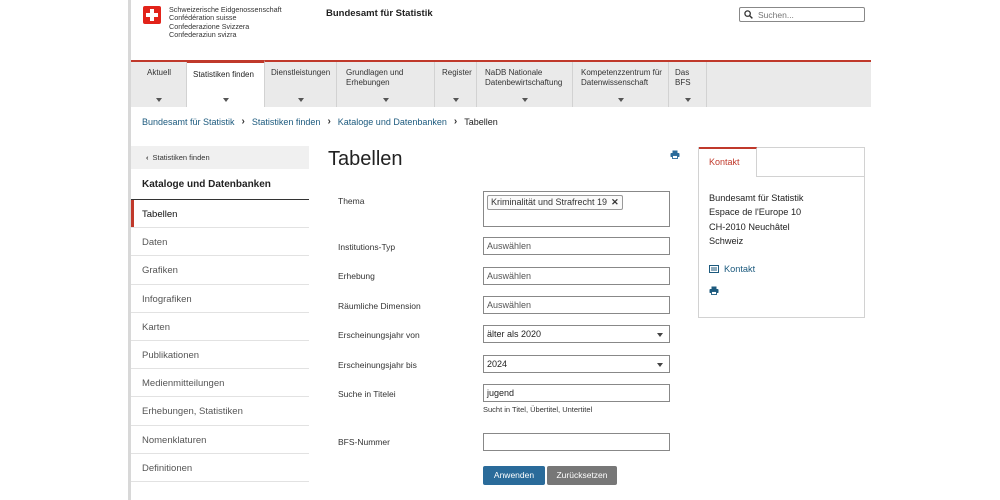  What do you see at coordinates (810, 14) in the screenshot?
I see `search-input` at bounding box center [810, 14].